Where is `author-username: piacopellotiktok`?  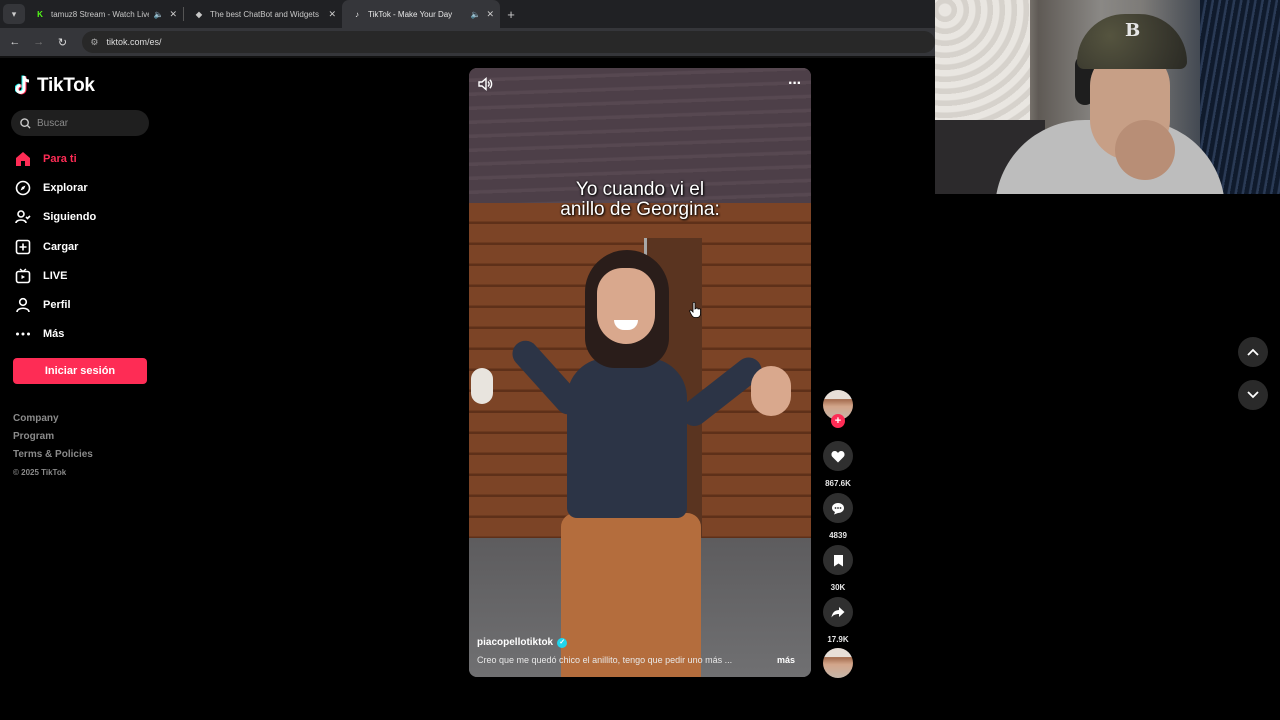
author-username: piacopellotiktok is located at coordinates (515, 642).